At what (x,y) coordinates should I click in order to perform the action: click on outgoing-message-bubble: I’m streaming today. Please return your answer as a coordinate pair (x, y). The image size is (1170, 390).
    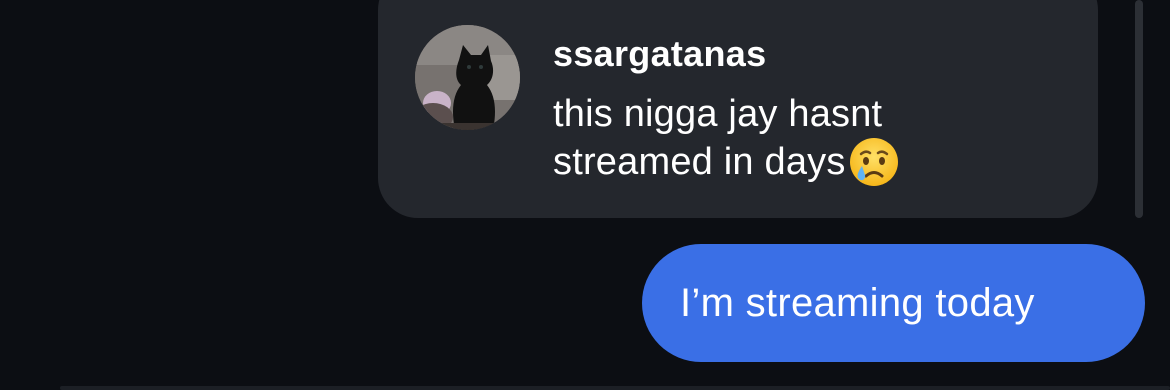
    Looking at the image, I should click on (893, 303).